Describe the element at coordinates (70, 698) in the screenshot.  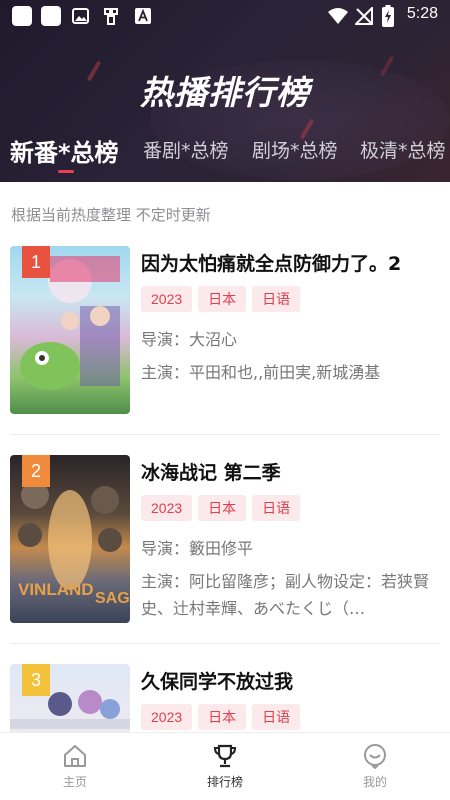
I see `poster-image: 3` at that location.